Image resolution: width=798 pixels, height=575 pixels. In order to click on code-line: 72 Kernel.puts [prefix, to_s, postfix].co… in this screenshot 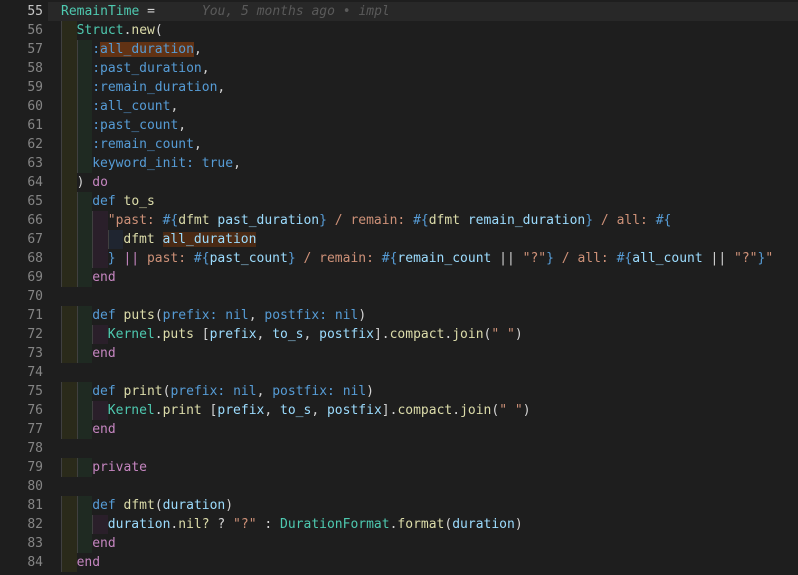, I will do `click(399, 334)`.